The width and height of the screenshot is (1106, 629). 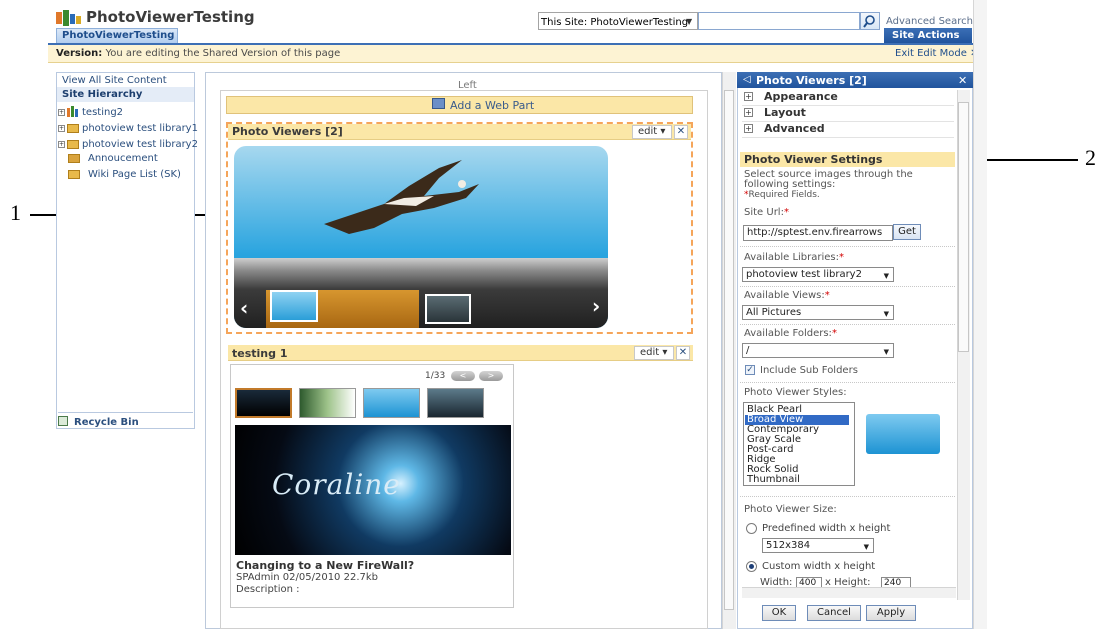 I want to click on folders-select: / ▼, so click(x=818, y=350).